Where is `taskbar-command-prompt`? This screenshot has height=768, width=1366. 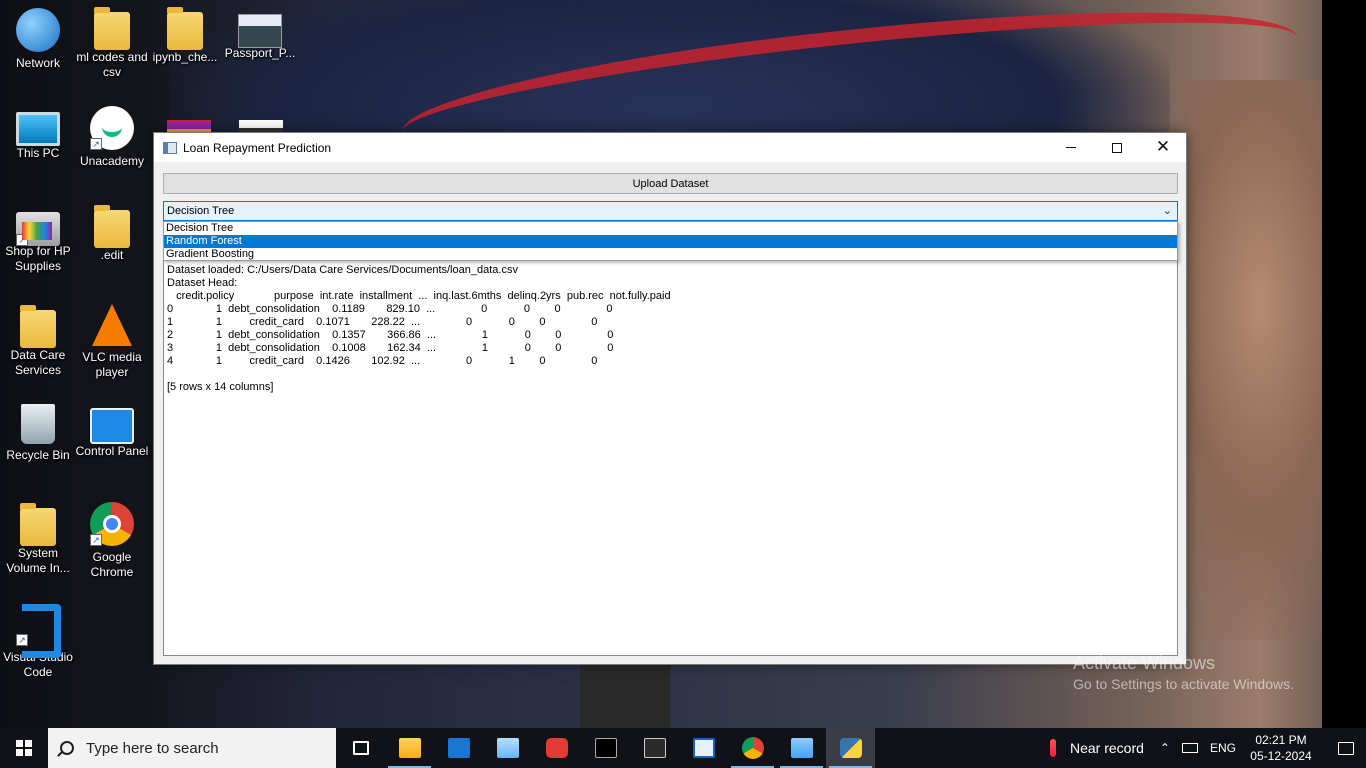 taskbar-command-prompt is located at coordinates (605, 748).